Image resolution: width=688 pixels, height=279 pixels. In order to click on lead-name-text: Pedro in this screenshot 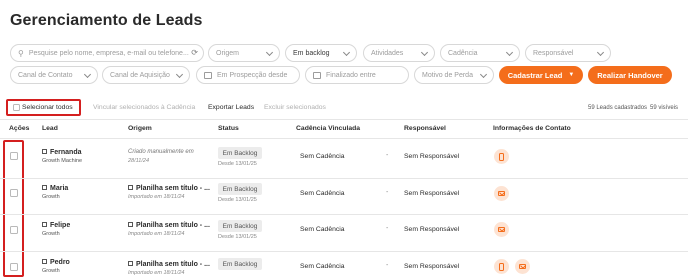, I will do `click(60, 262)`.